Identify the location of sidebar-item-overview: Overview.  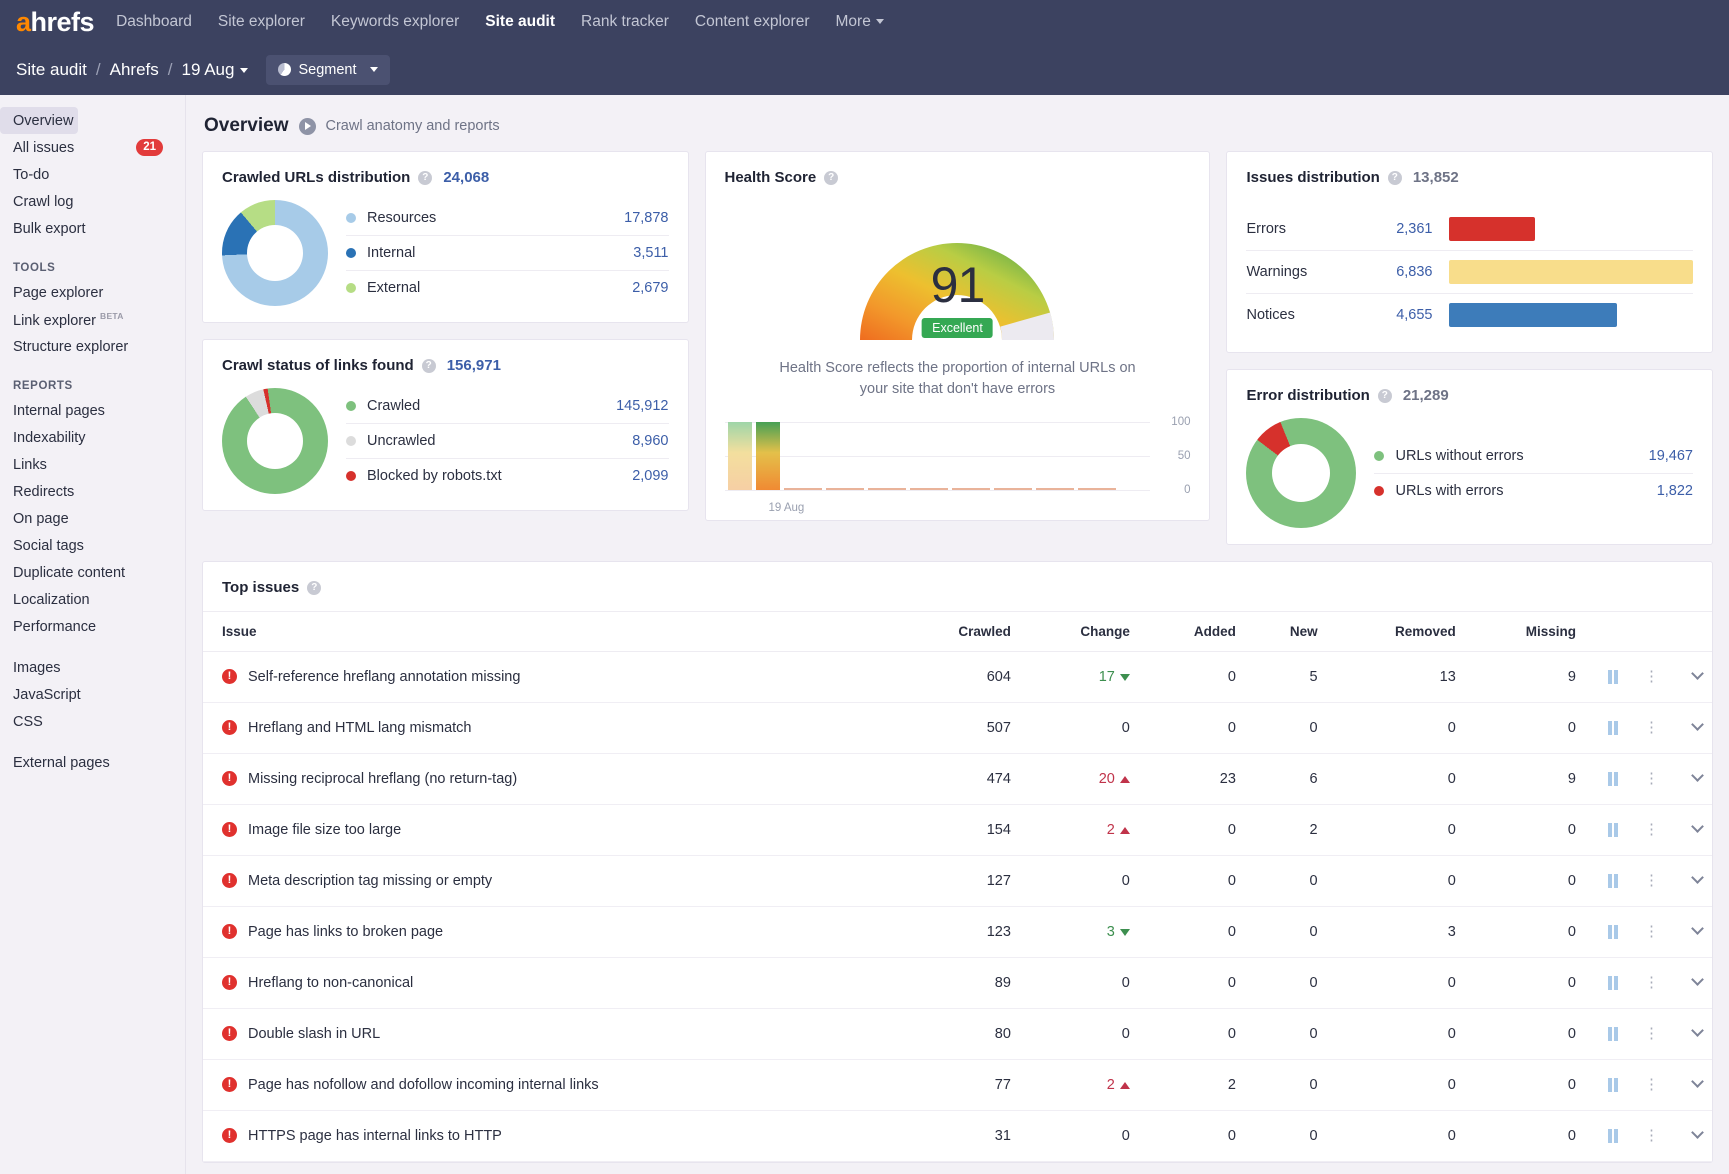
(39, 120).